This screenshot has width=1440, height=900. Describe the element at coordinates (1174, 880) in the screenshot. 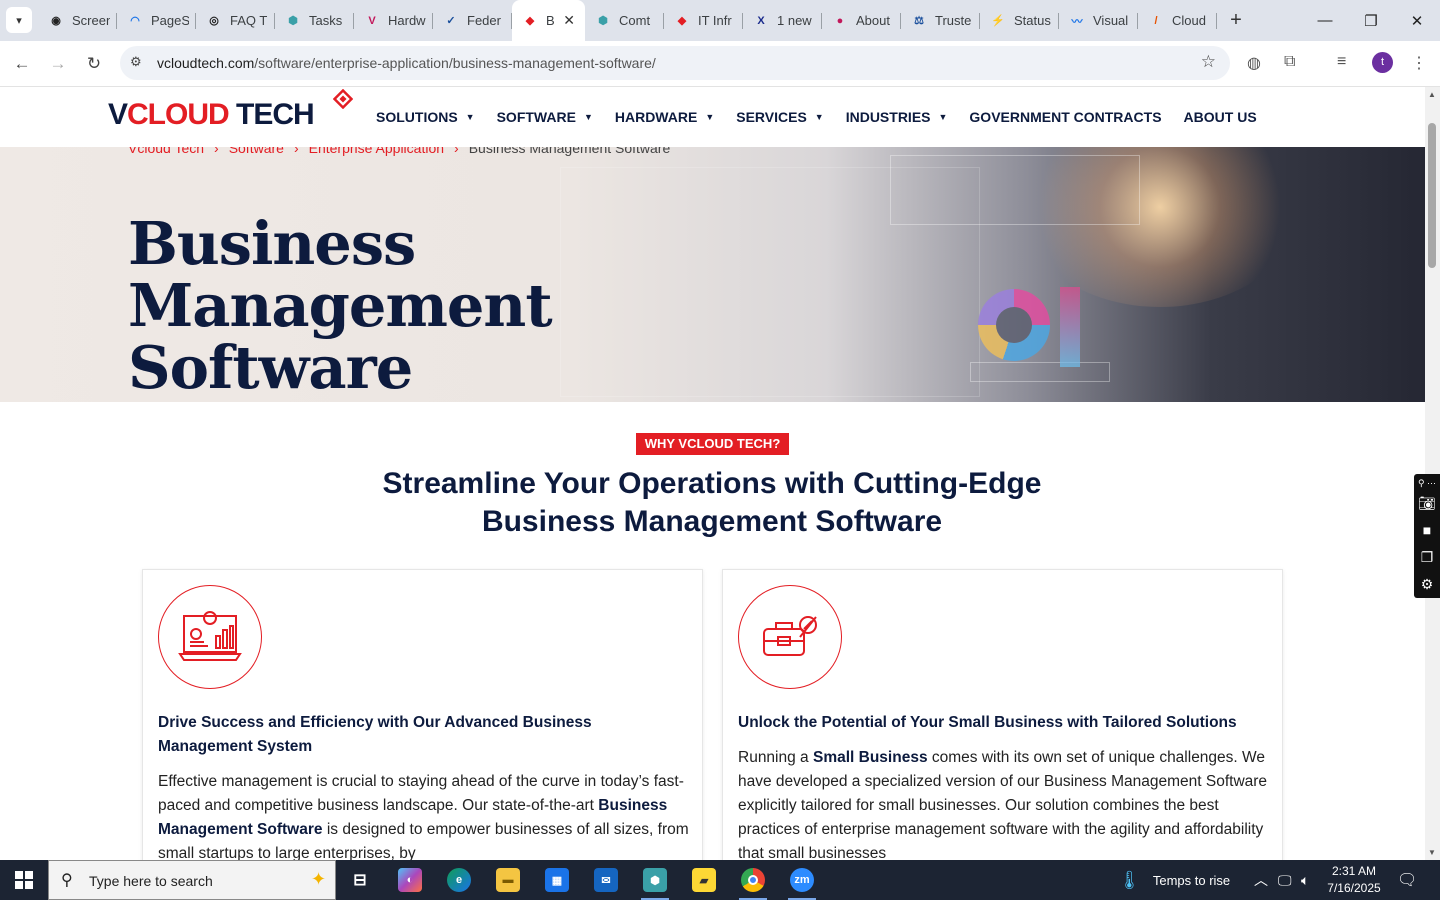

I see `weather-widget: 🌡︎ Temps to rise` at that location.